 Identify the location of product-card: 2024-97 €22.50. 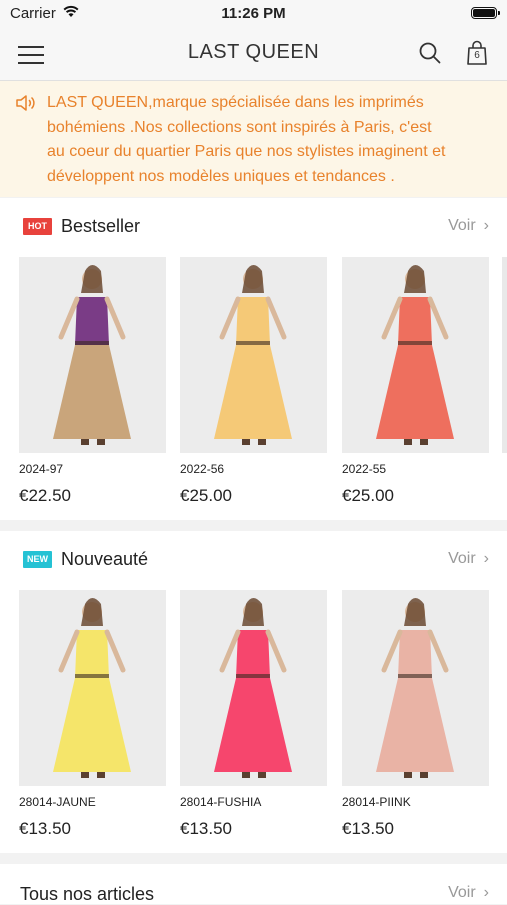
(92, 385).